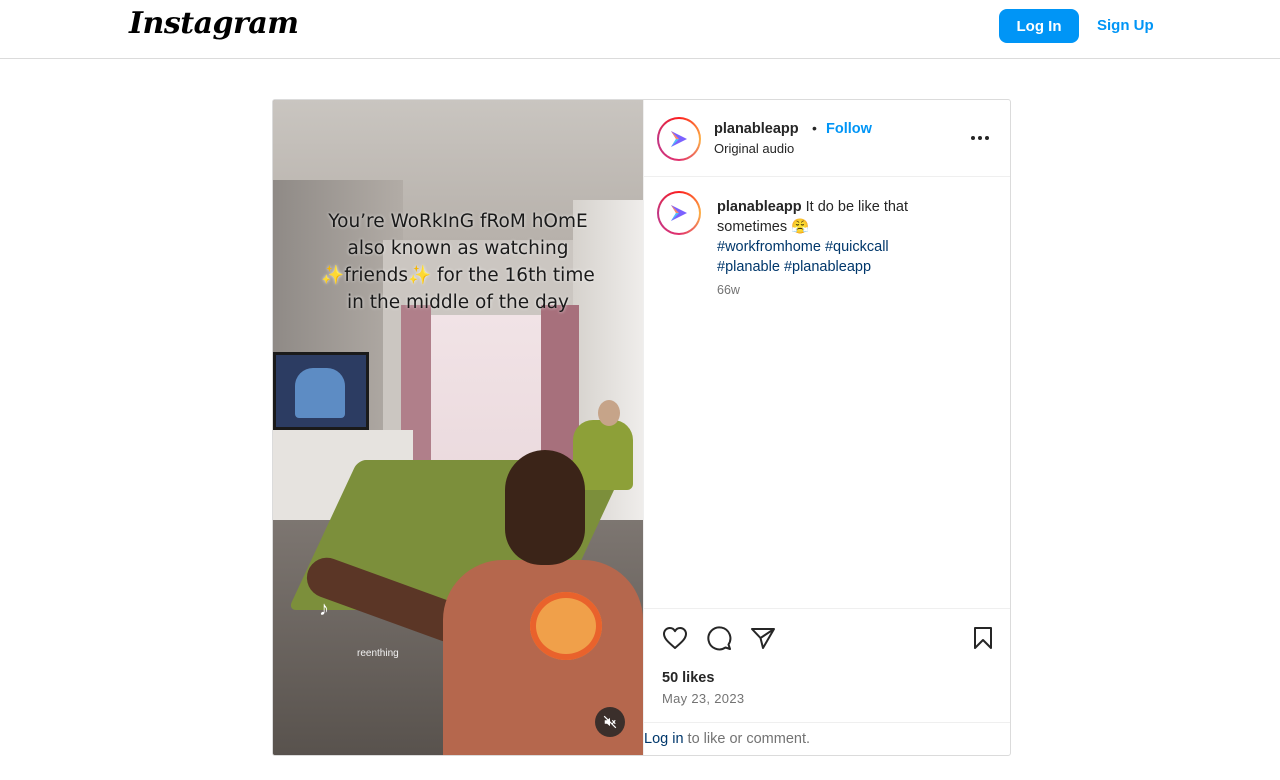 This screenshot has width=1280, height=780. I want to click on tiktok-icon: ♪, so click(324, 609).